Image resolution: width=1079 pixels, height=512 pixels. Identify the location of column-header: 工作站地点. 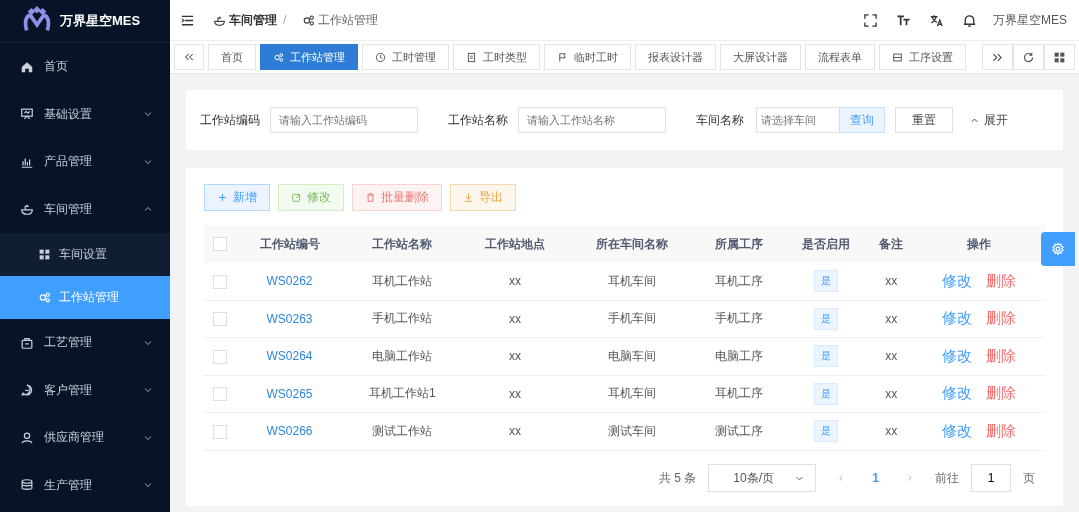
(515, 244).